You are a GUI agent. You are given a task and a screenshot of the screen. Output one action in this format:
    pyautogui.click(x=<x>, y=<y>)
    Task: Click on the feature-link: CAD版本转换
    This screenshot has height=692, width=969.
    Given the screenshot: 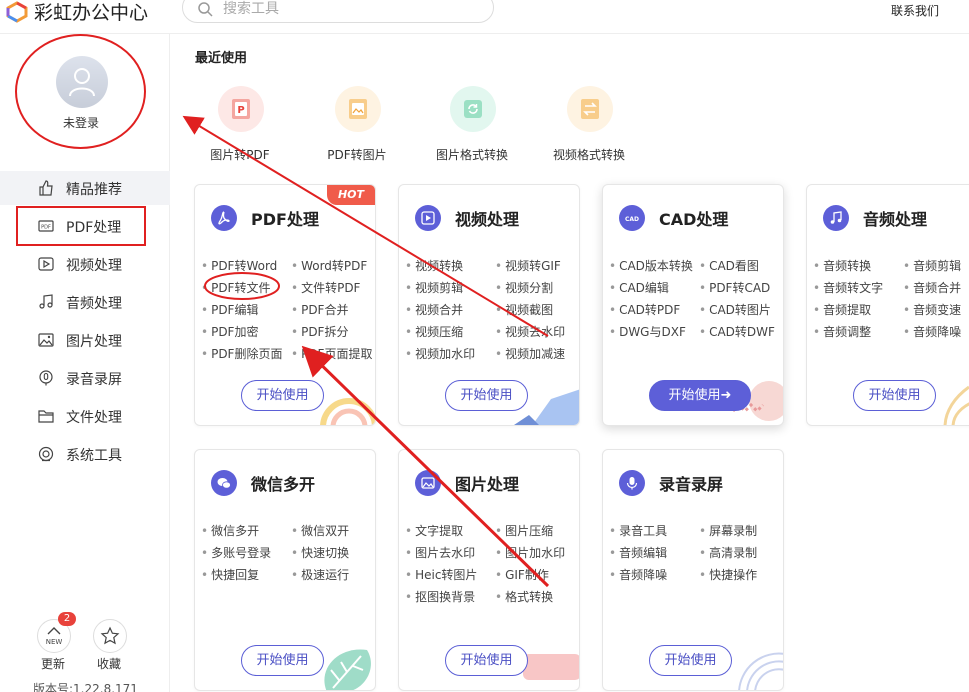 What is the action you would take?
    pyautogui.click(x=651, y=265)
    